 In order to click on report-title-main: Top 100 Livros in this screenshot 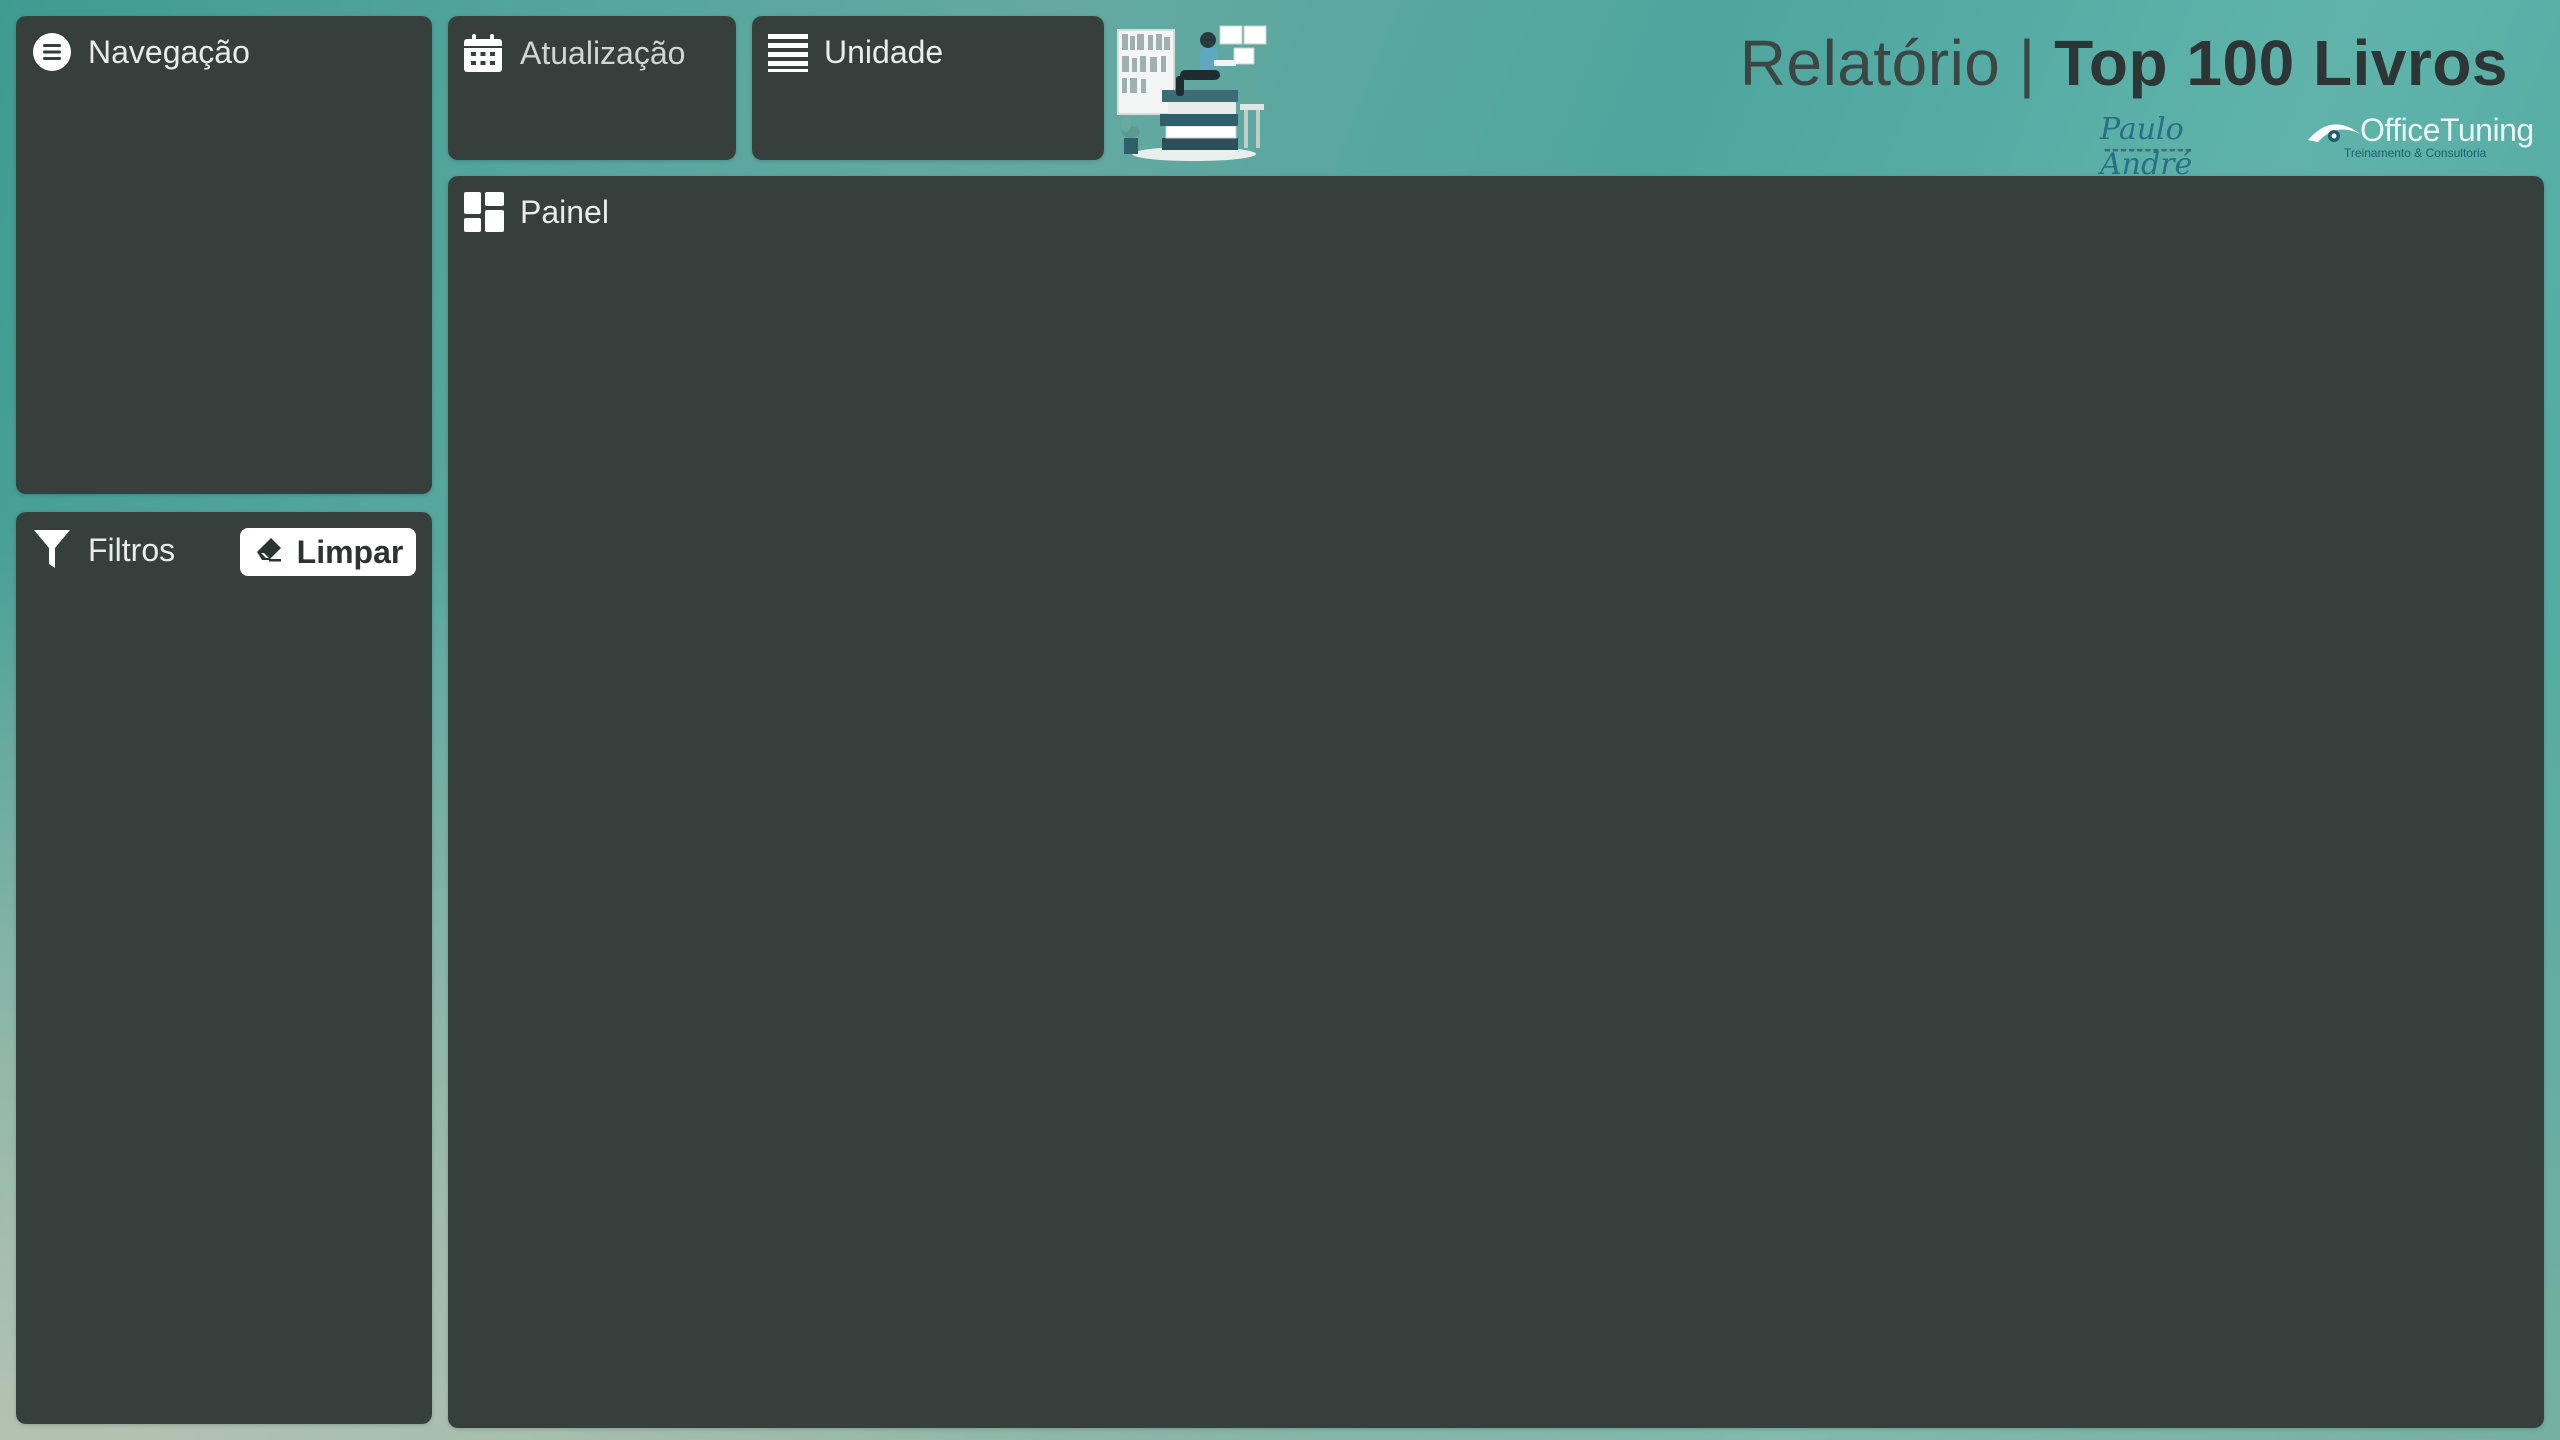, I will do `click(2281, 63)`.